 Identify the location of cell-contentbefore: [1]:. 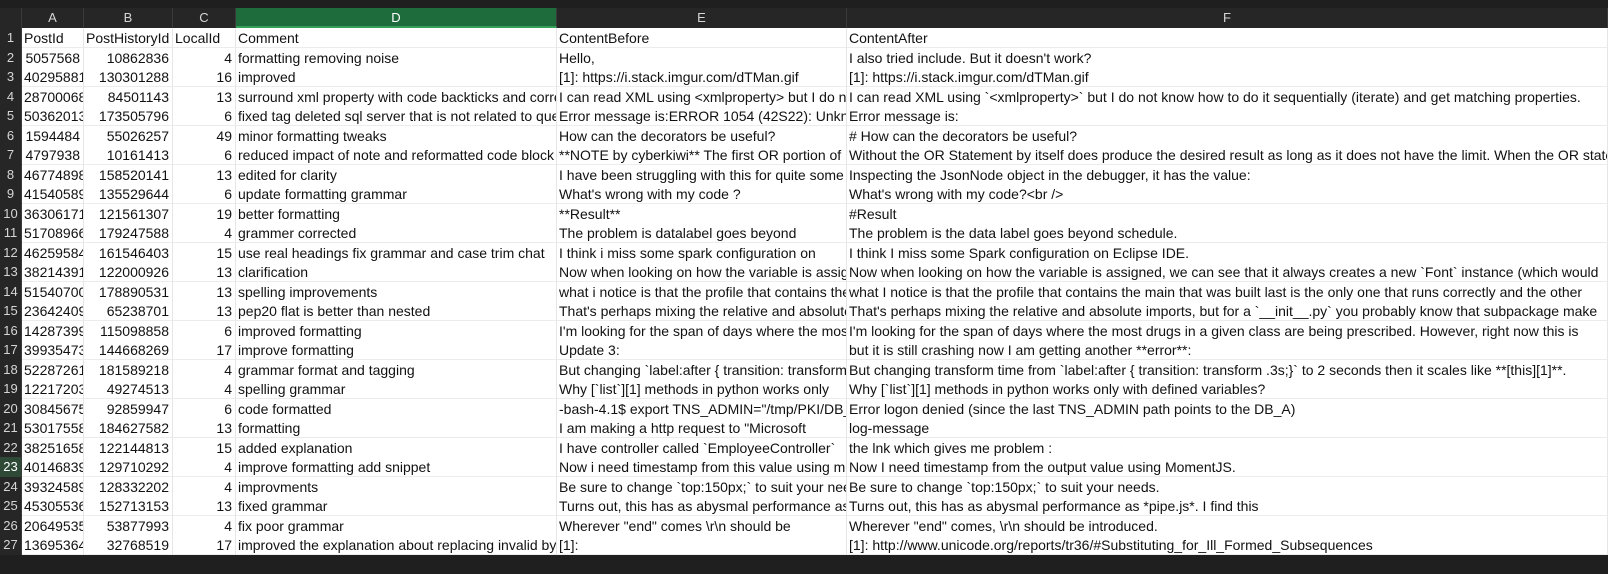
(702, 545).